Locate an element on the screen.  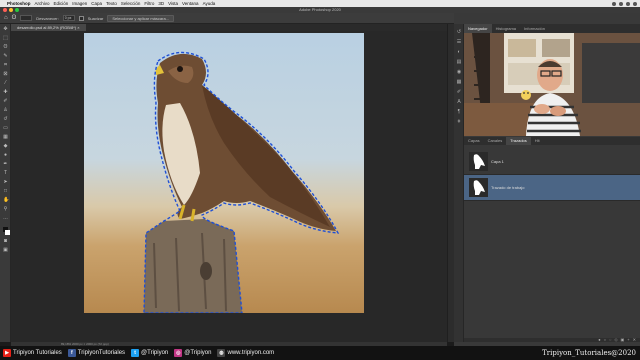
brush-panel-icon: ✐ is located at coordinates (459, 92).